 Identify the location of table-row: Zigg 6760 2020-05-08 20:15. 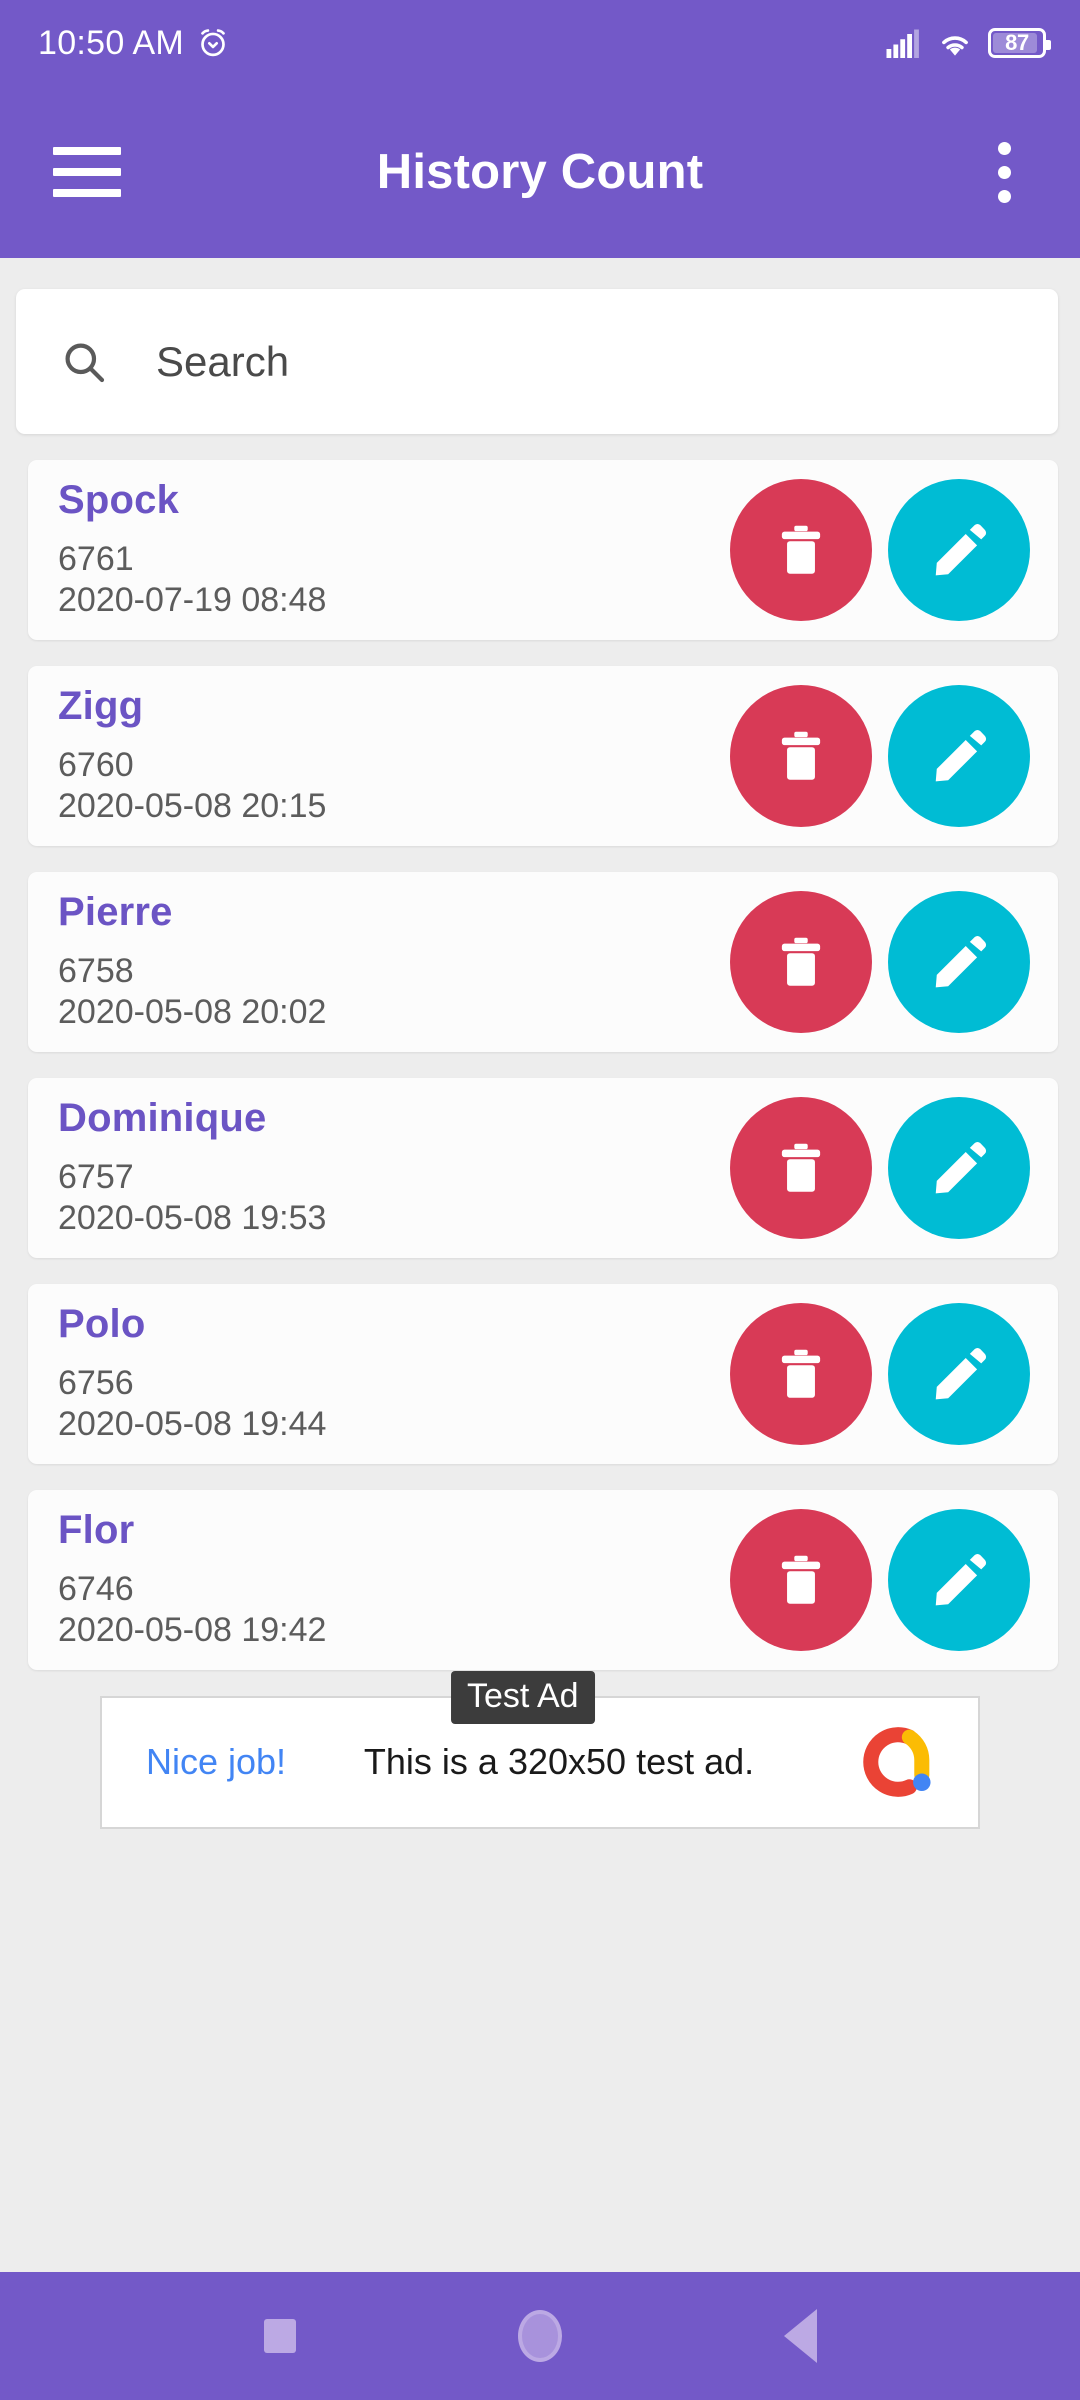
(543, 755).